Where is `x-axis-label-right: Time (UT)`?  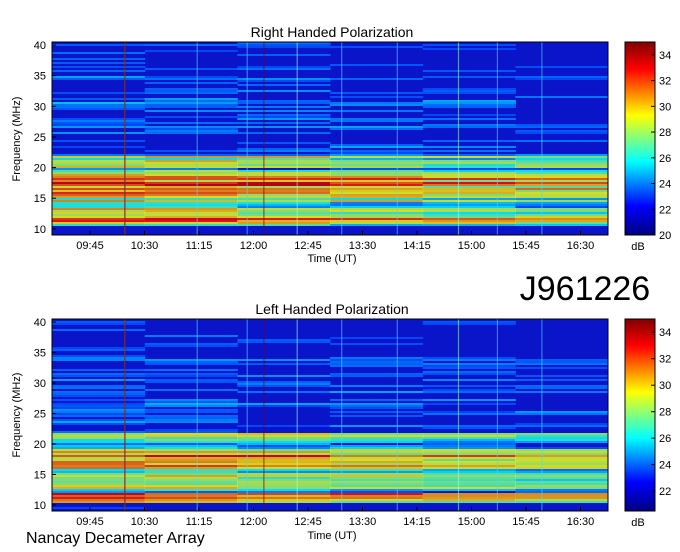
x-axis-label-right: Time (UT) is located at coordinates (331, 259).